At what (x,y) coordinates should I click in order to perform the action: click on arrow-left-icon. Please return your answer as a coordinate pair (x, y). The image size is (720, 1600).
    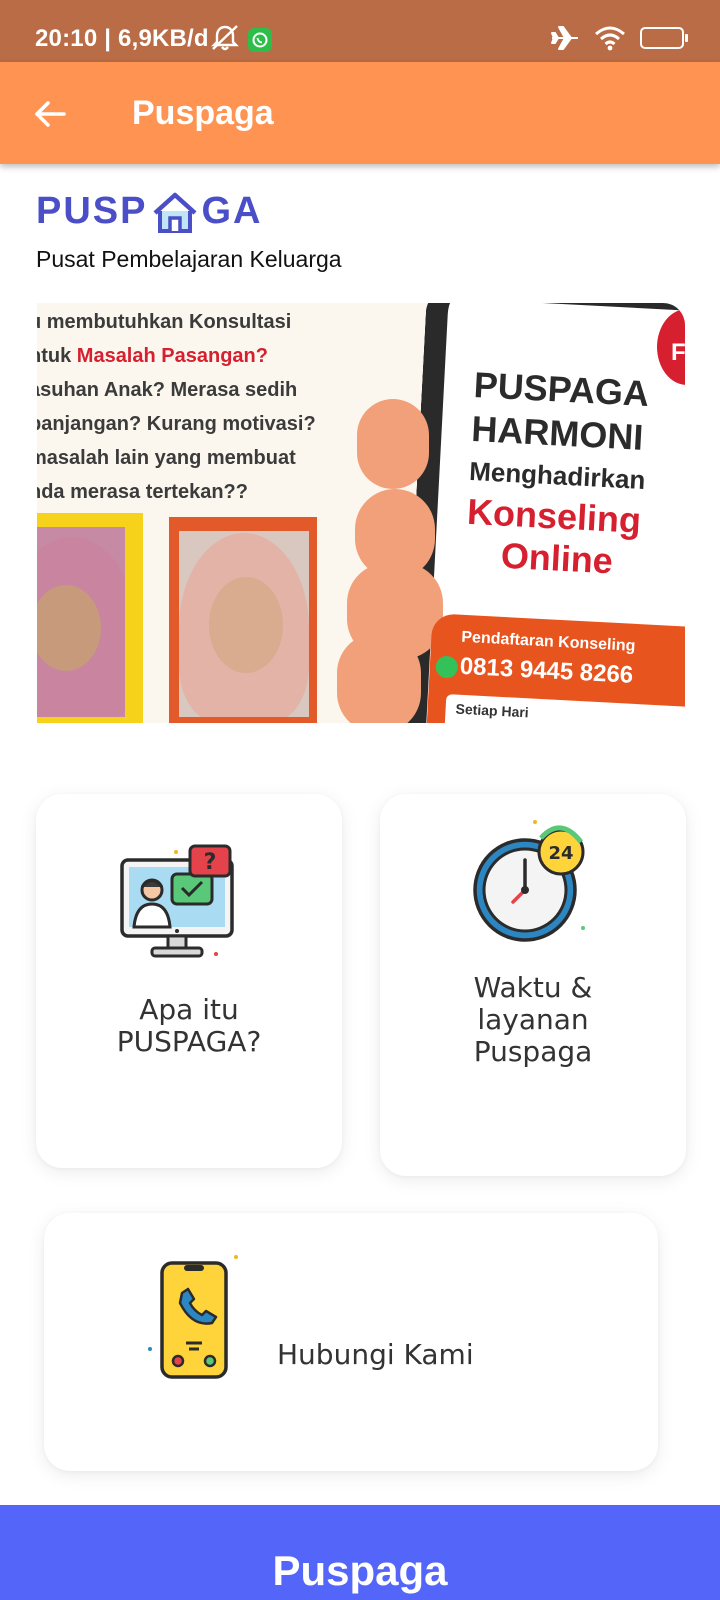
    Looking at the image, I should click on (50, 114).